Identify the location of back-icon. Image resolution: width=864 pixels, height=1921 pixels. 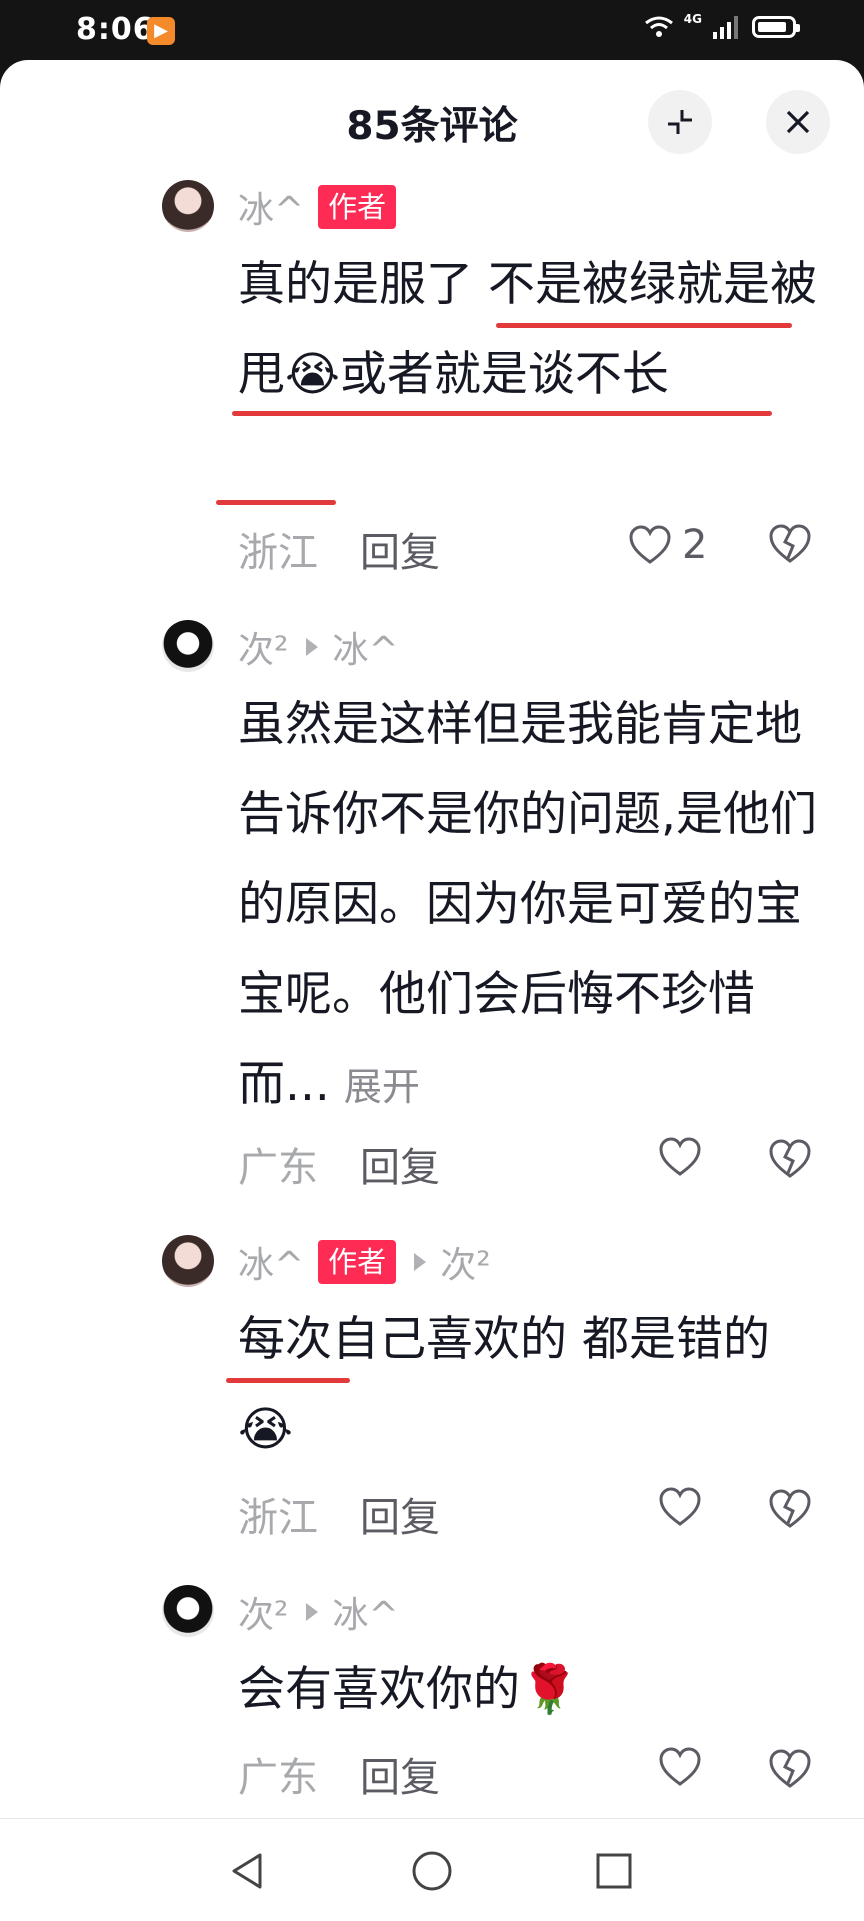
(247, 1871).